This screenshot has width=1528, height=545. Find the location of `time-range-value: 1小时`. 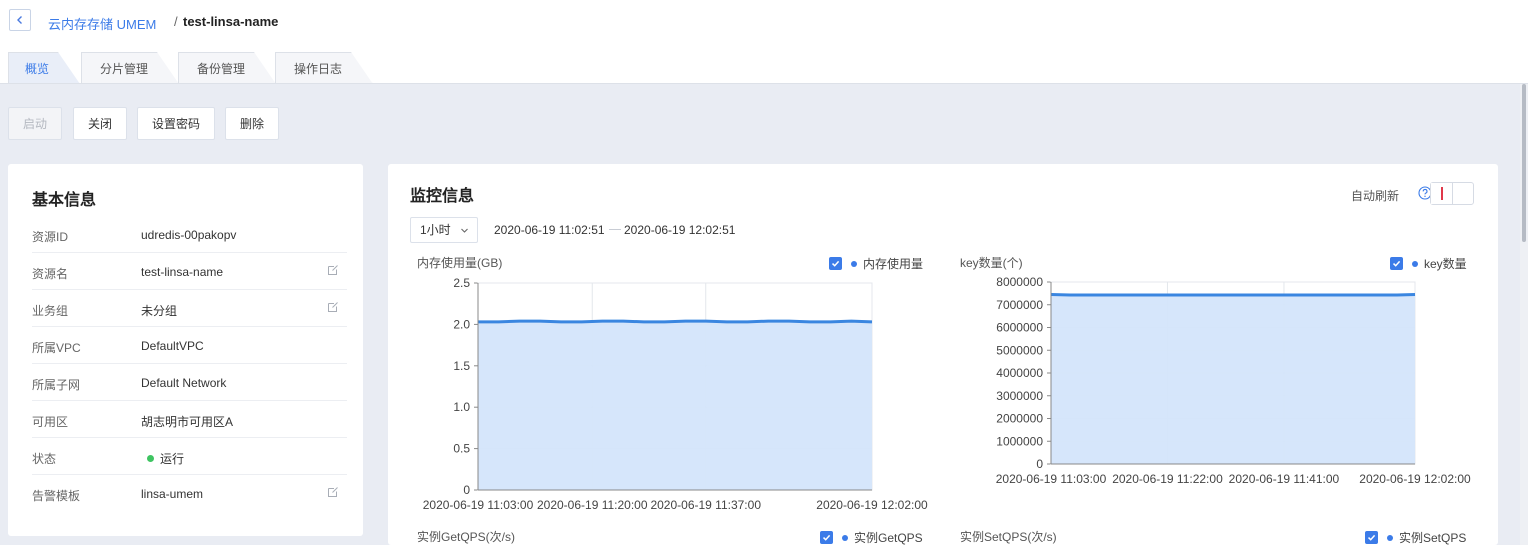

time-range-value: 1小时 is located at coordinates (435, 230).